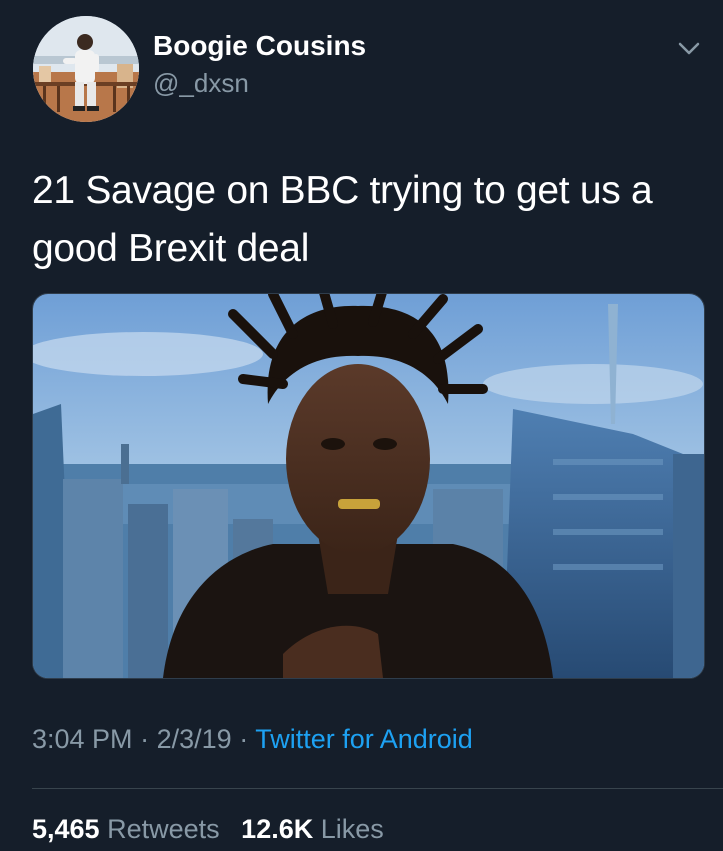  What do you see at coordinates (163, 829) in the screenshot?
I see `retweets-label: Retweets` at bounding box center [163, 829].